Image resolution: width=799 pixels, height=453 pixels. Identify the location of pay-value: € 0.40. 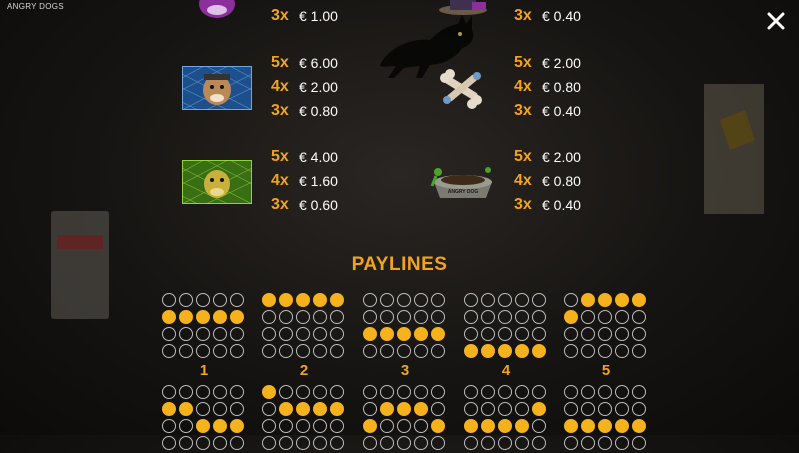
(561, 205).